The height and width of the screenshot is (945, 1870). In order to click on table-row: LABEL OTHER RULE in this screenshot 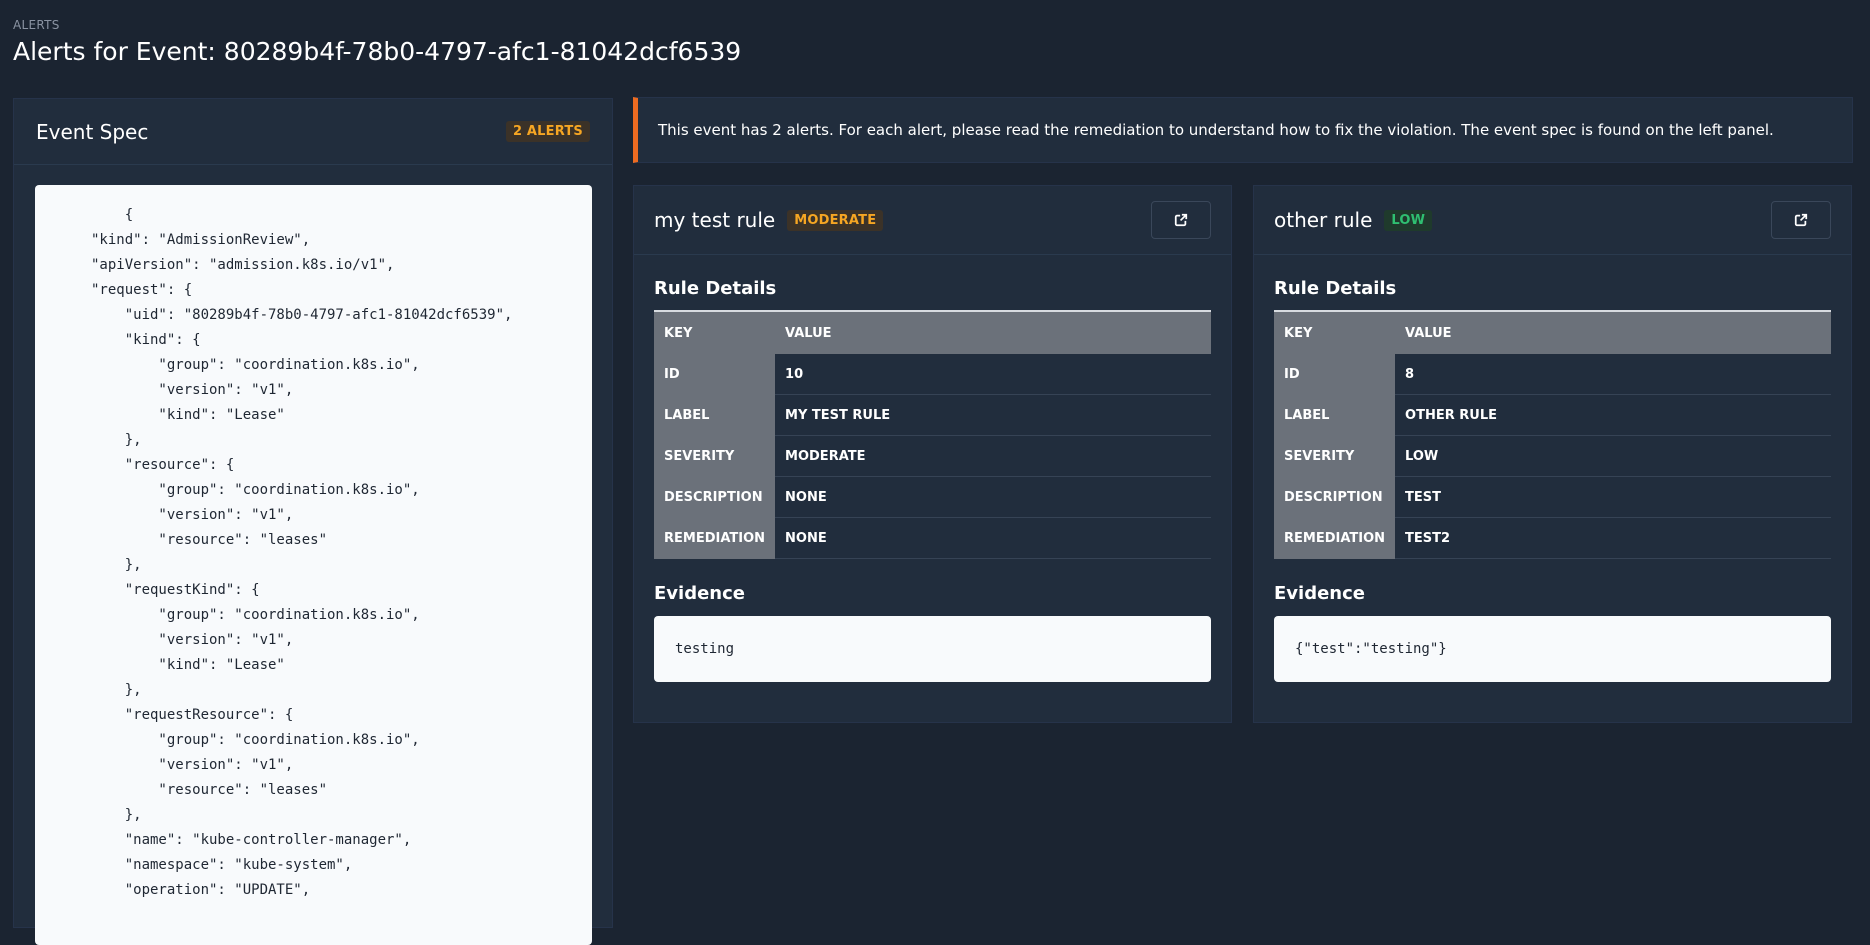, I will do `click(1552, 415)`.